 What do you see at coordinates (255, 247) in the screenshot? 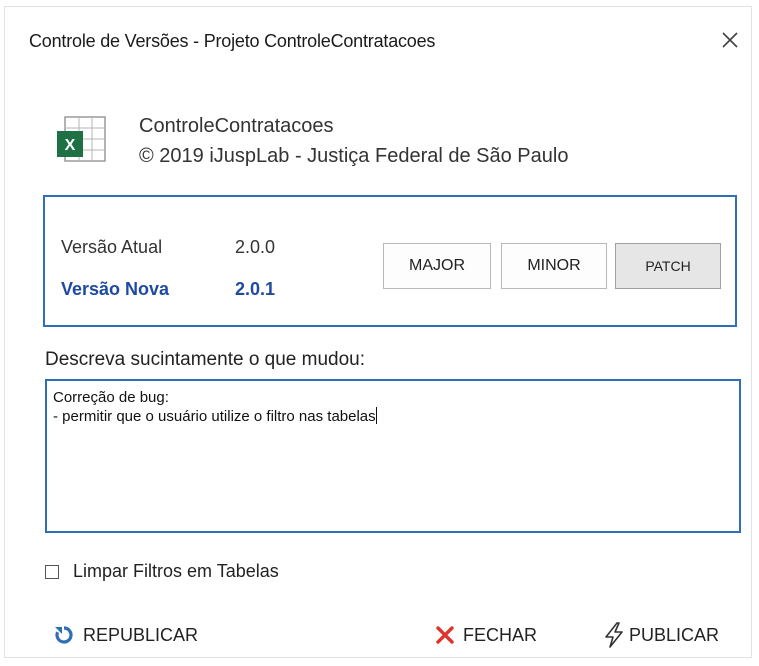
I see `current-version-value: 2.0.0` at bounding box center [255, 247].